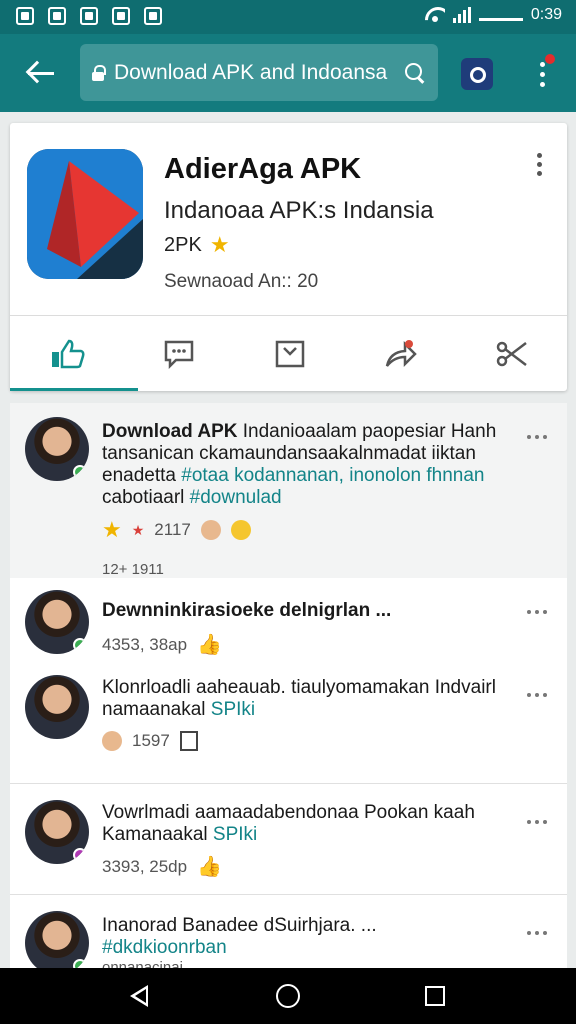  I want to click on tab-indicator, so click(74, 389).